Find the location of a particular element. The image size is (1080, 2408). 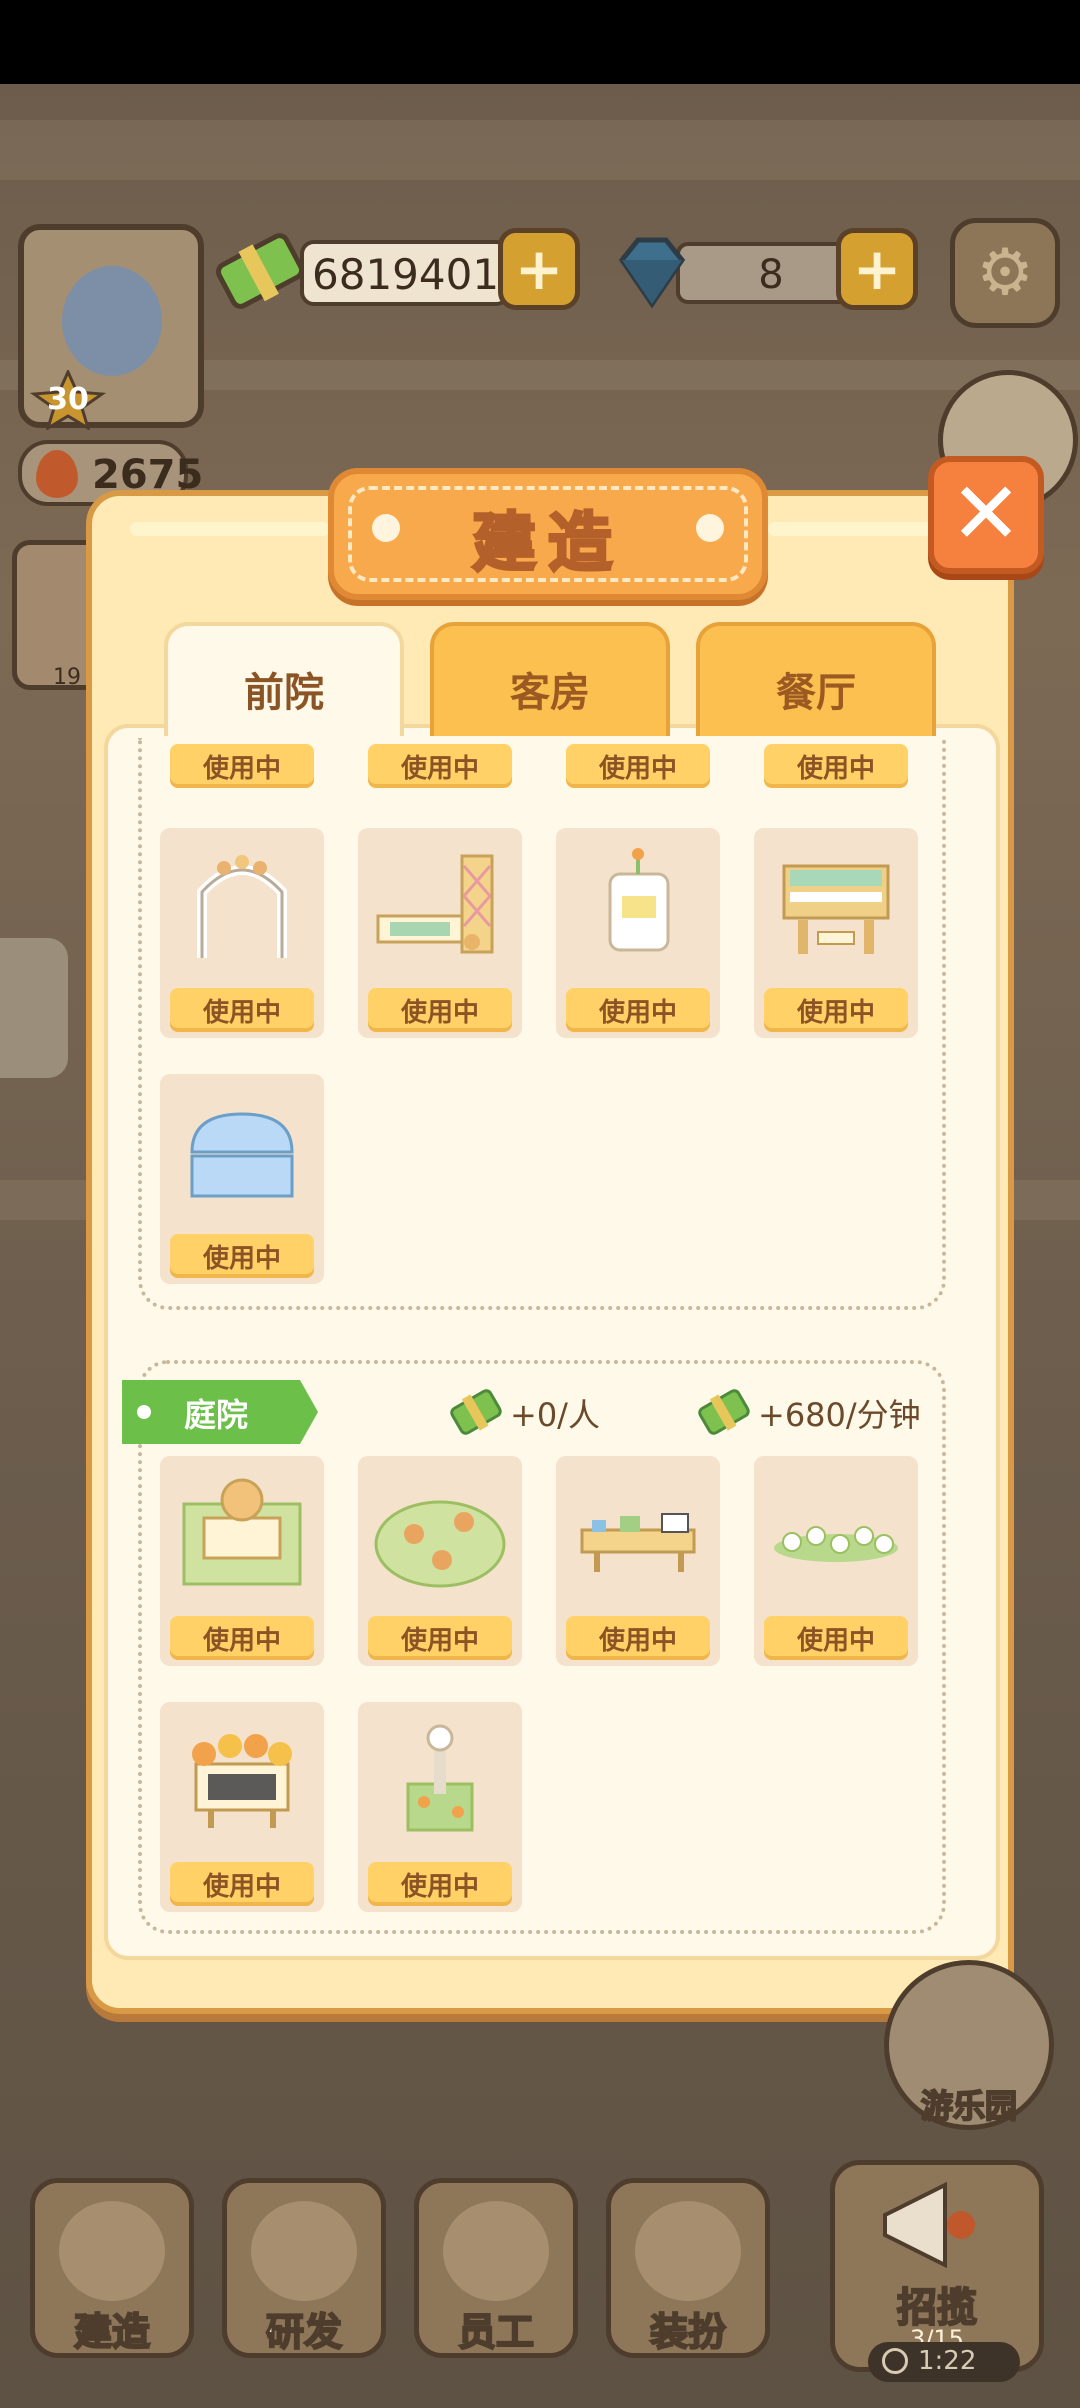

blue-arch-icon is located at coordinates (242, 1155).